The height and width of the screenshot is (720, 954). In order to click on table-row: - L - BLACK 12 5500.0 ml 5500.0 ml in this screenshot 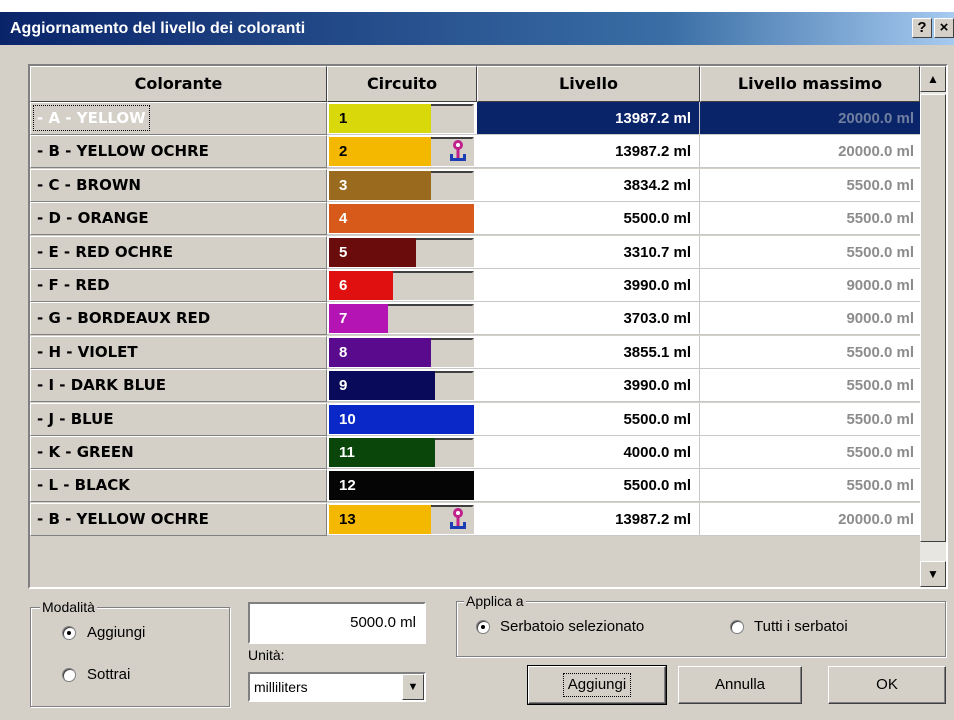, I will do `click(475, 486)`.